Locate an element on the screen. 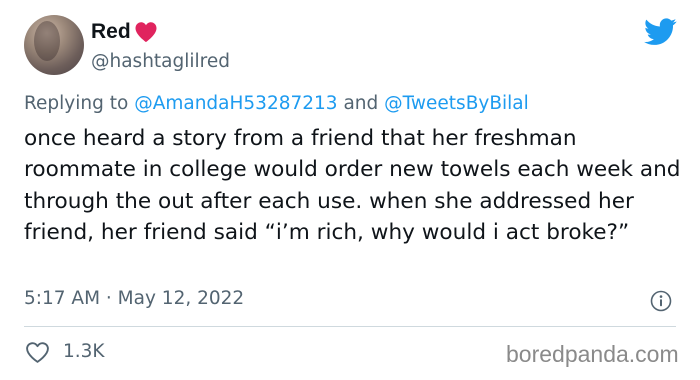  twitter-bird-icon is located at coordinates (660, 32).